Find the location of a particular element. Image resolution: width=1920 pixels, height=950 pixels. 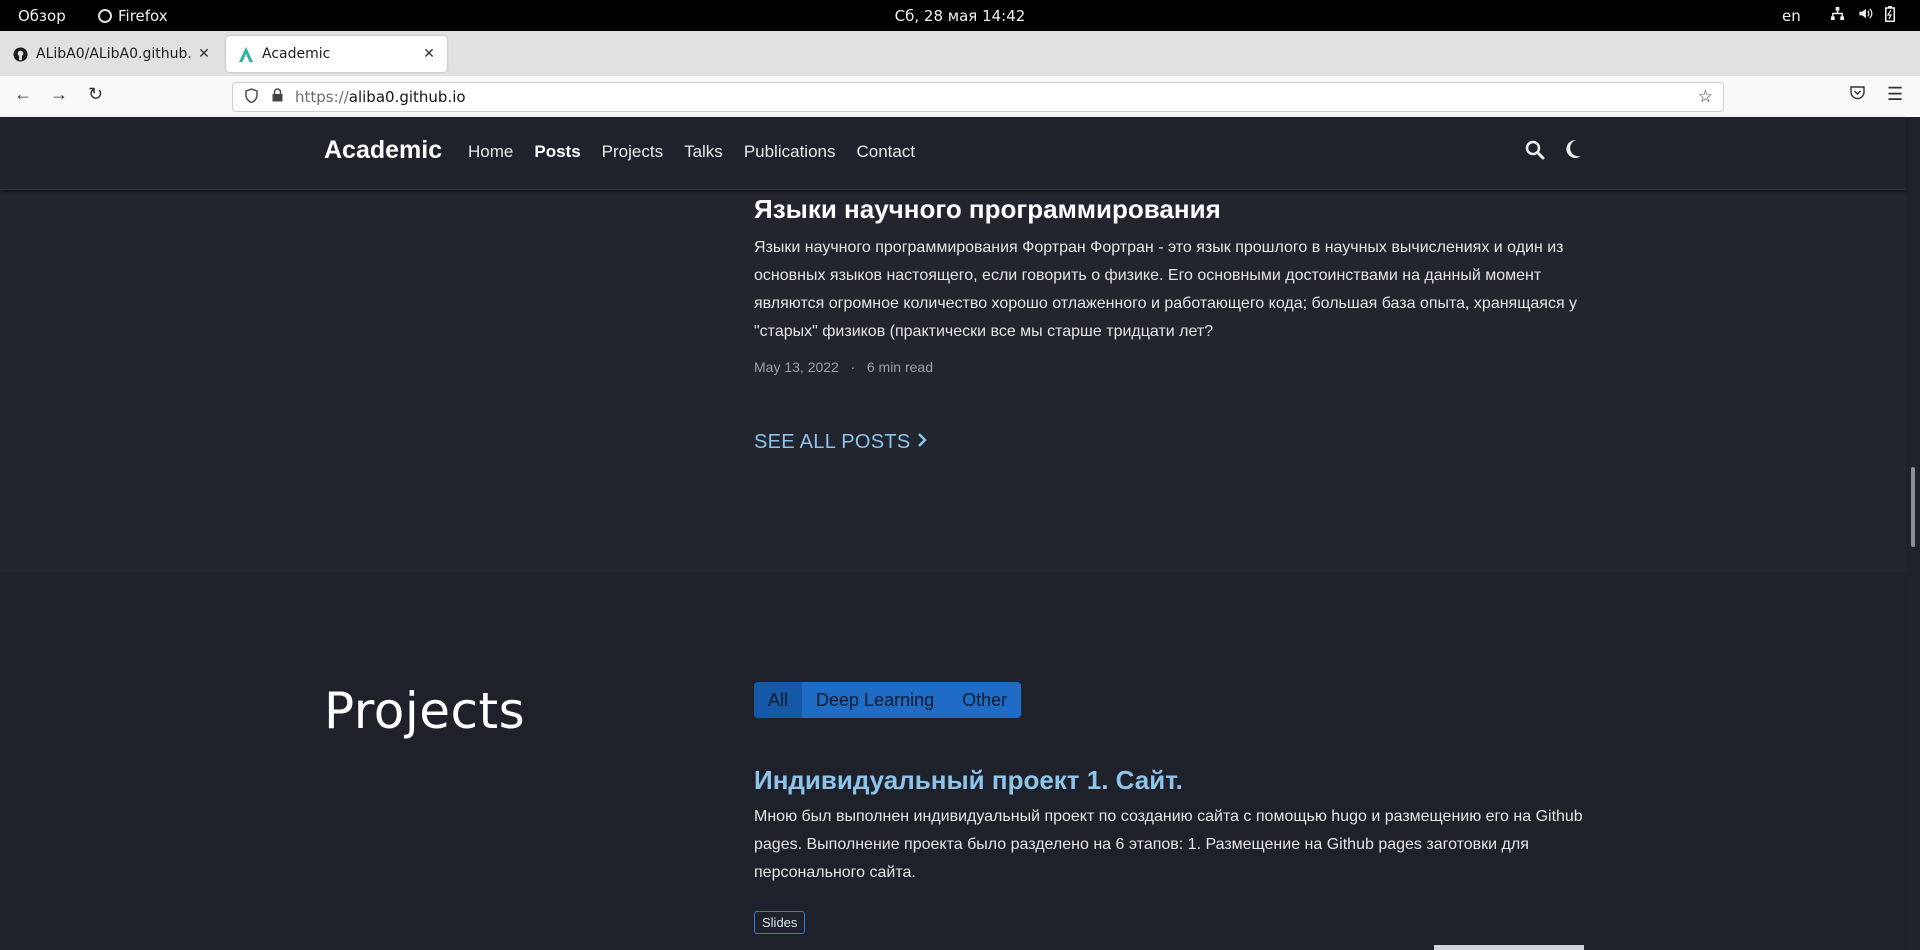

nav-projects: Projects is located at coordinates (632, 152).